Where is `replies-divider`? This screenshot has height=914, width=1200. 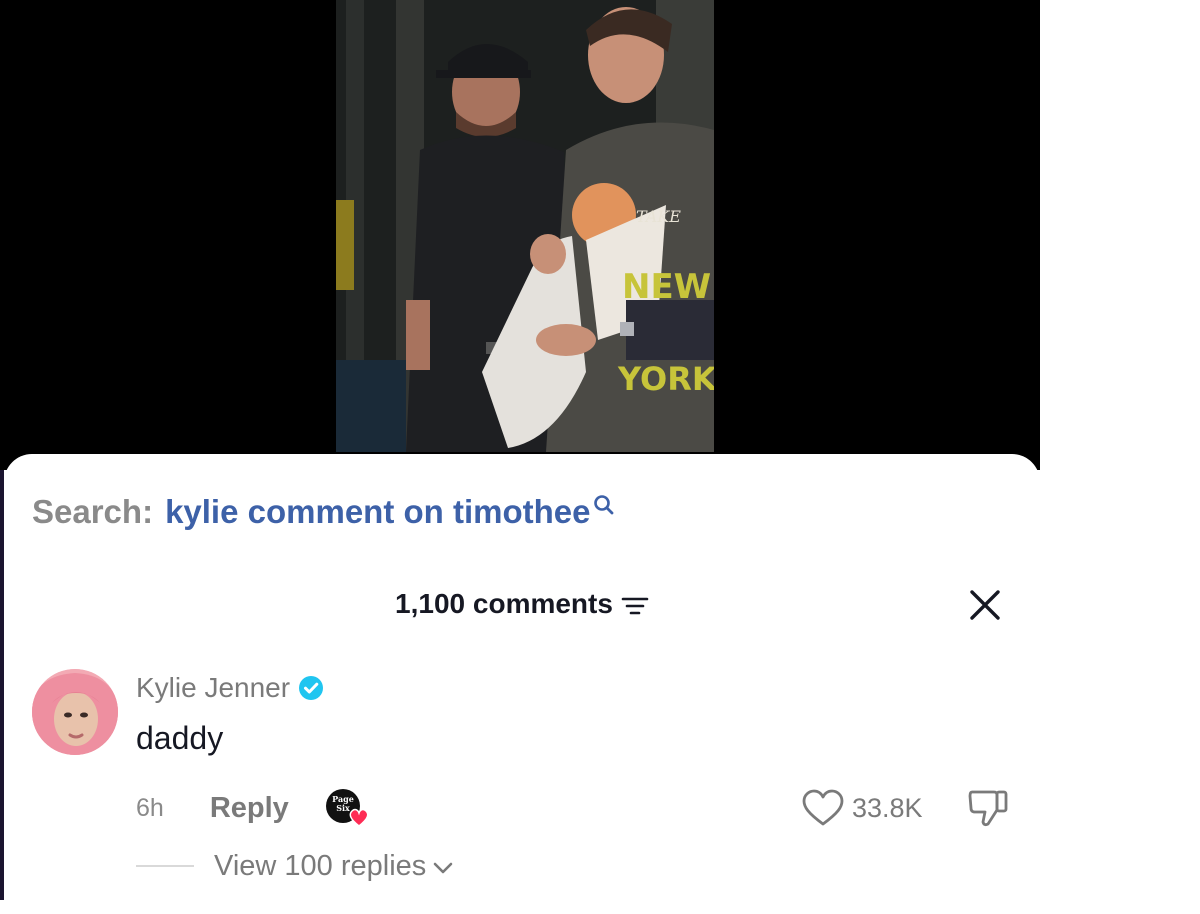 replies-divider is located at coordinates (165, 866).